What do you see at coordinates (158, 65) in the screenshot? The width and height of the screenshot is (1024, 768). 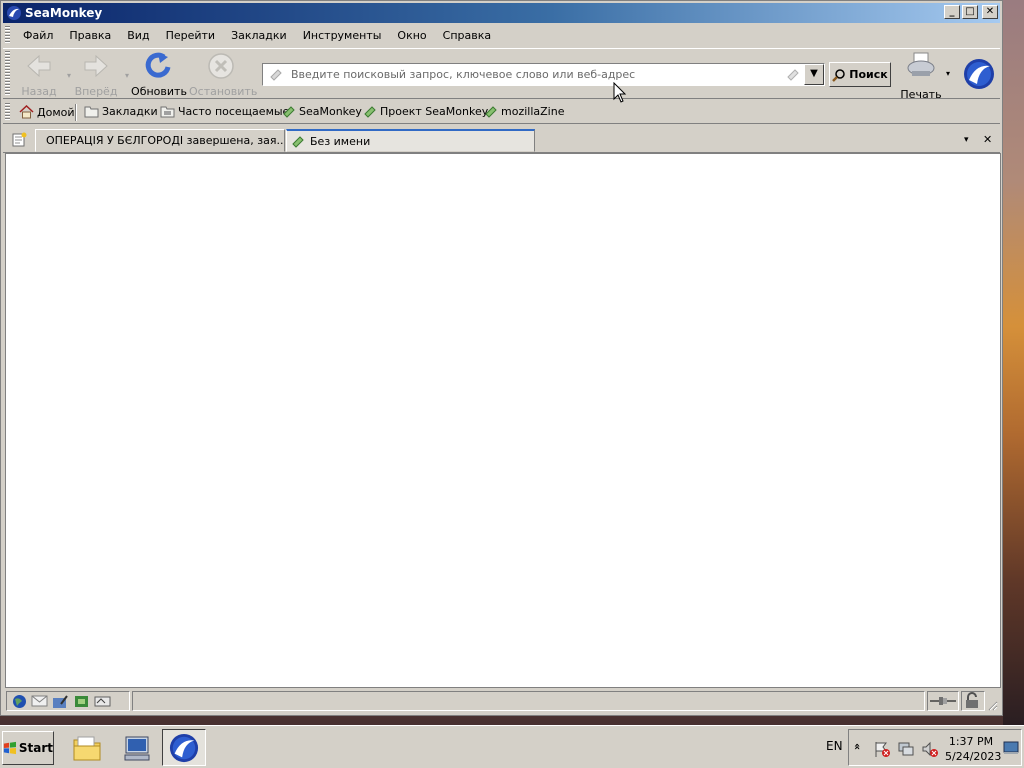 I see `reload-icon` at bounding box center [158, 65].